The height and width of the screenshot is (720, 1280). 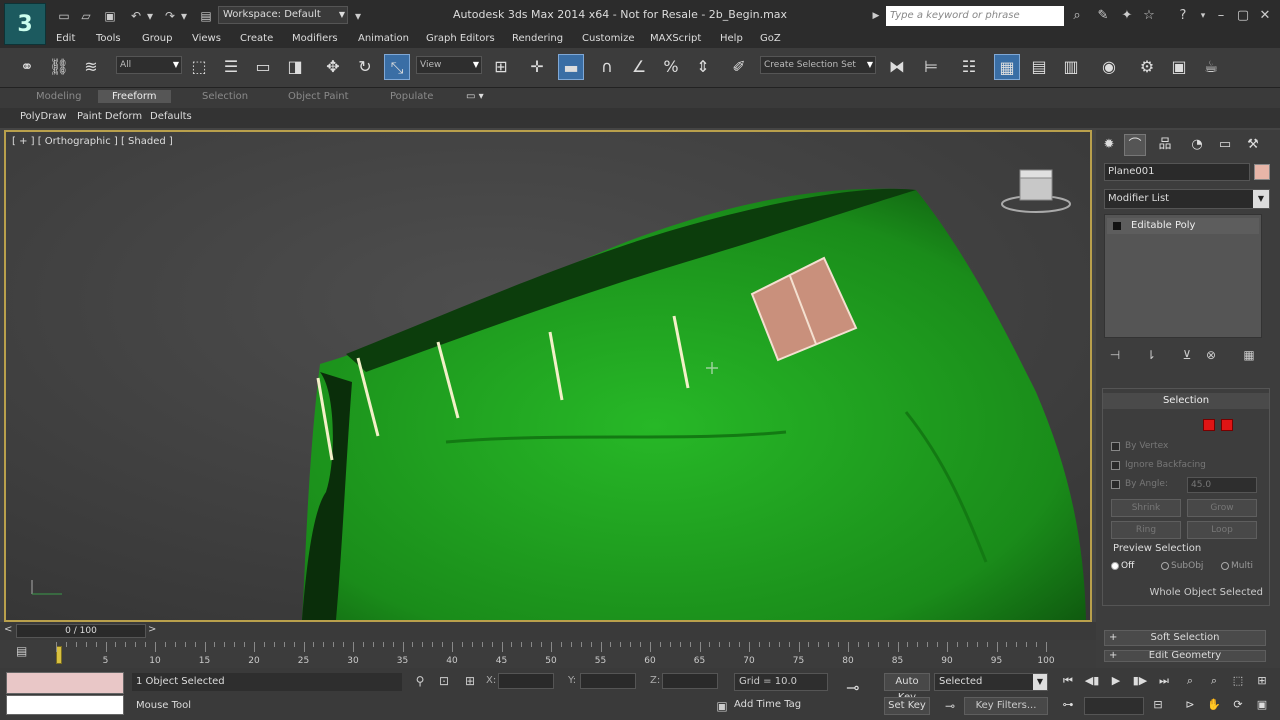 I want to click on menu-views: Views, so click(x=206, y=38).